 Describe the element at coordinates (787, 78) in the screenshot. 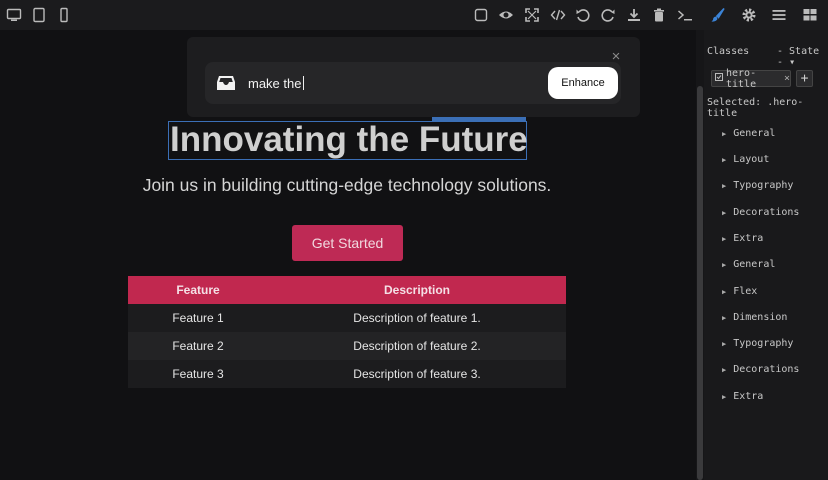

I see `remove-class-icon: ×` at that location.